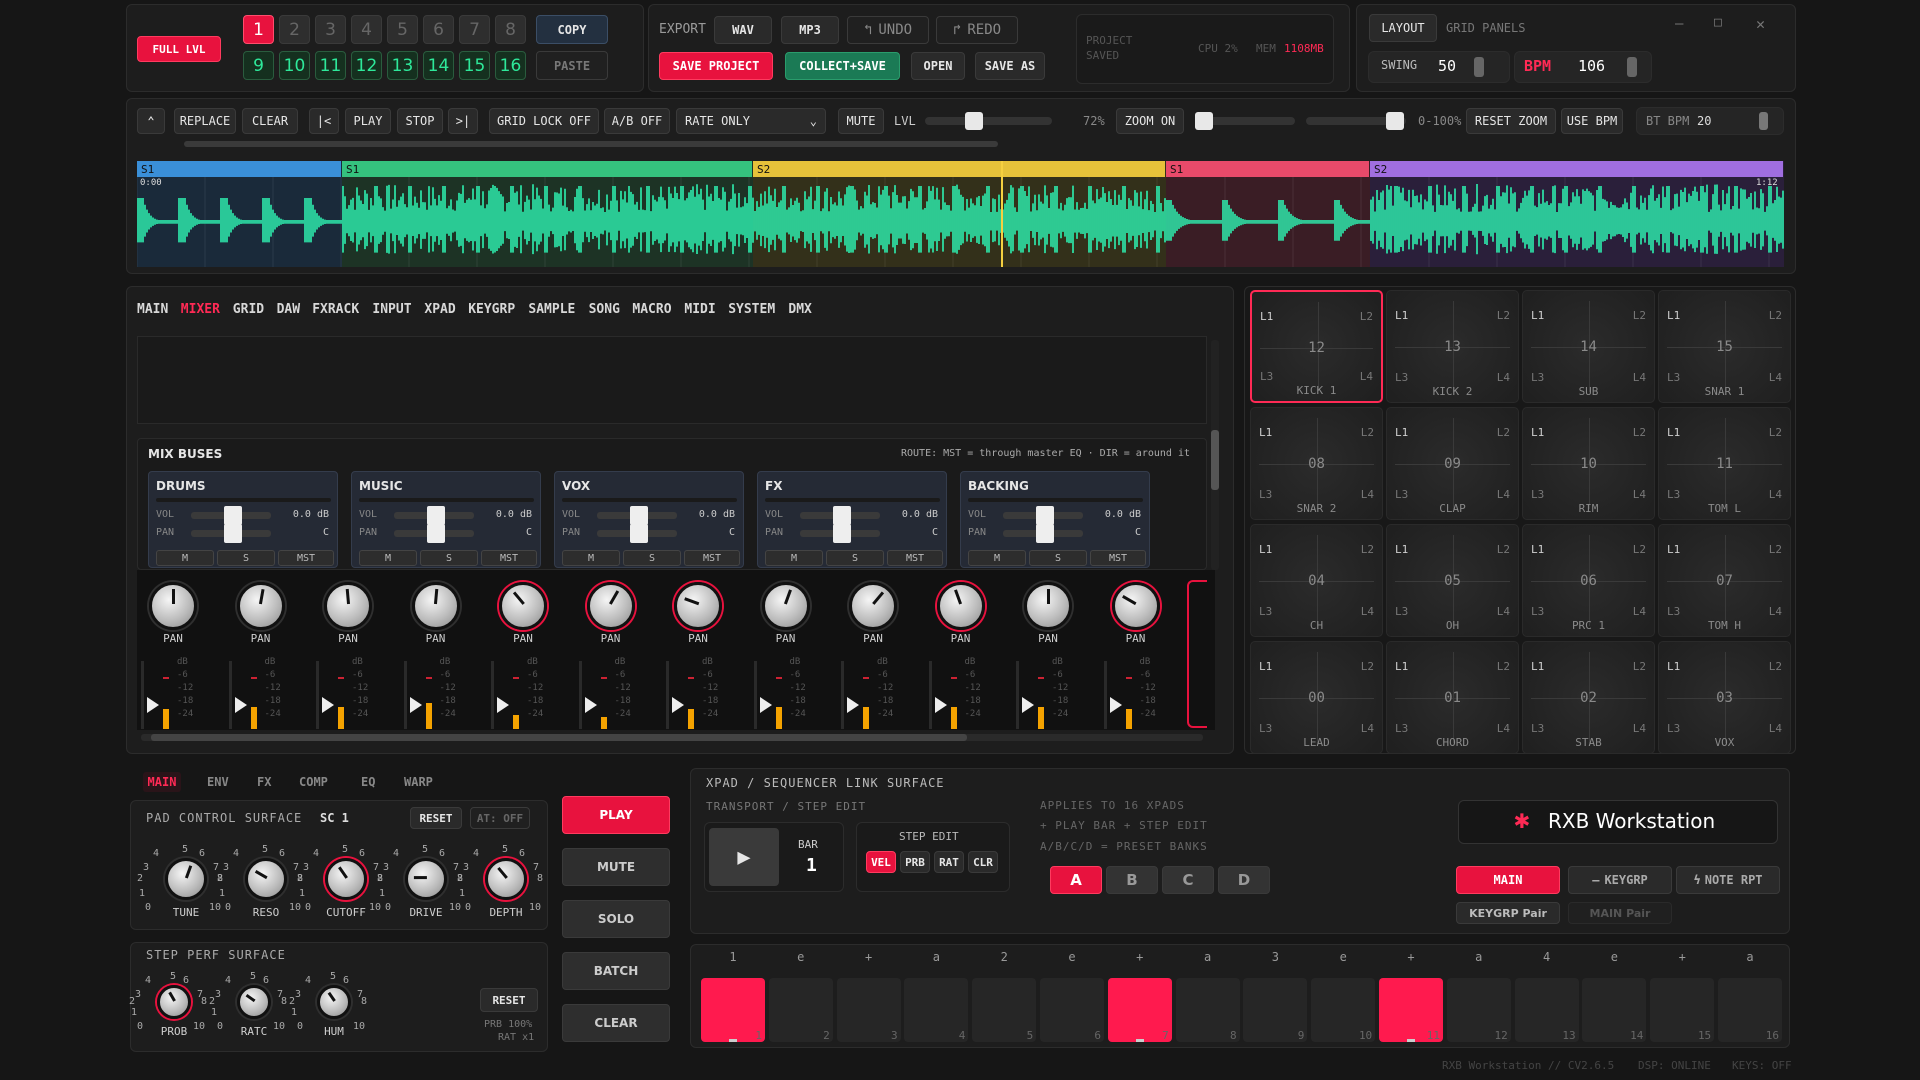 The width and height of the screenshot is (1920, 1080). Describe the element at coordinates (1588, 346) in the screenshot. I see `pad-14: L1 L2 L3 L4 14 SUB` at that location.